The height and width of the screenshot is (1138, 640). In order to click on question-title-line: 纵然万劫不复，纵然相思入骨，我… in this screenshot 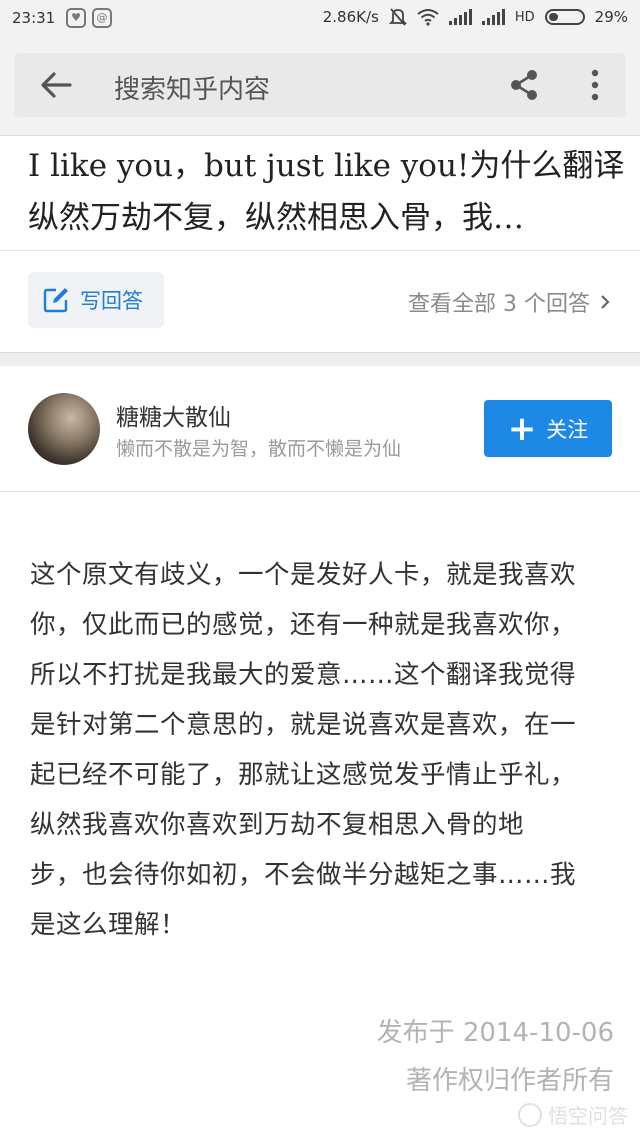, I will do `click(276, 218)`.